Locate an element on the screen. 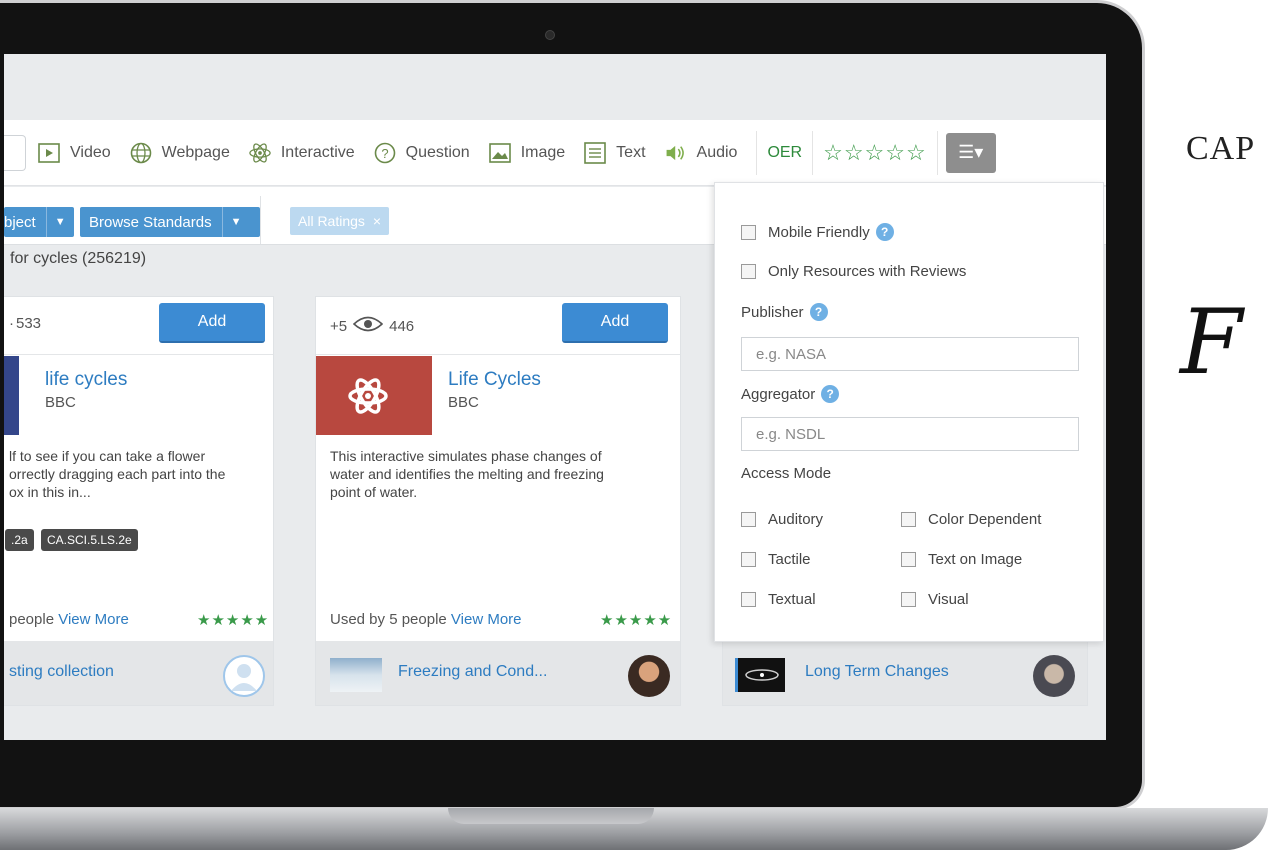 This screenshot has width=1268, height=850. type-webpage: Webpage is located at coordinates (180, 153).